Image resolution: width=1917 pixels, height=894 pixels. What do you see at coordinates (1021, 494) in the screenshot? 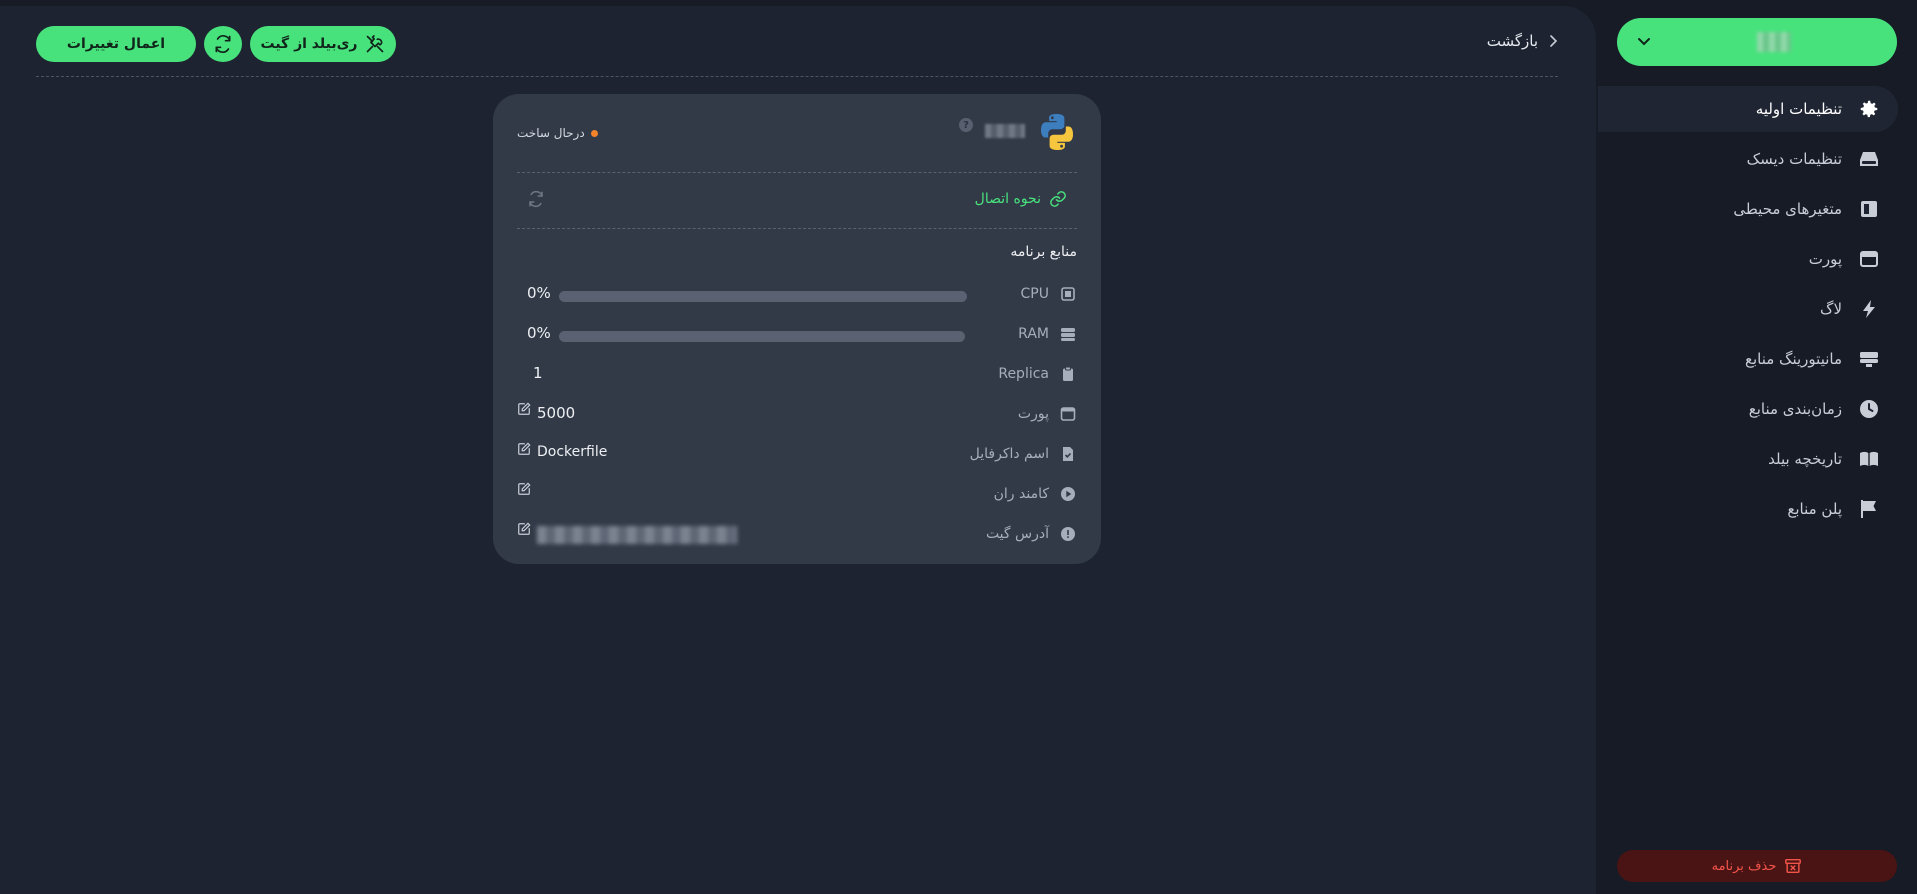
I see `run-command-label: کامند ران` at bounding box center [1021, 494].